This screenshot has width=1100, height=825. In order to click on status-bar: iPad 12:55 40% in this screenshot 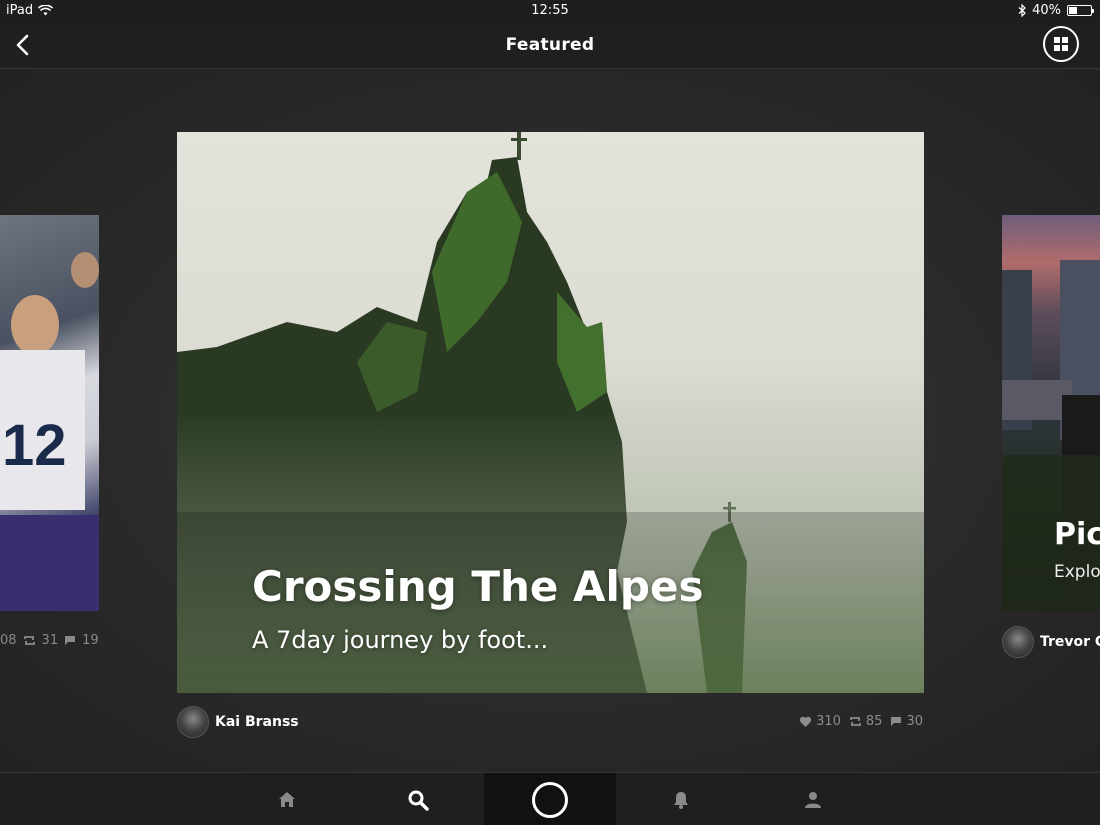, I will do `click(550, 11)`.